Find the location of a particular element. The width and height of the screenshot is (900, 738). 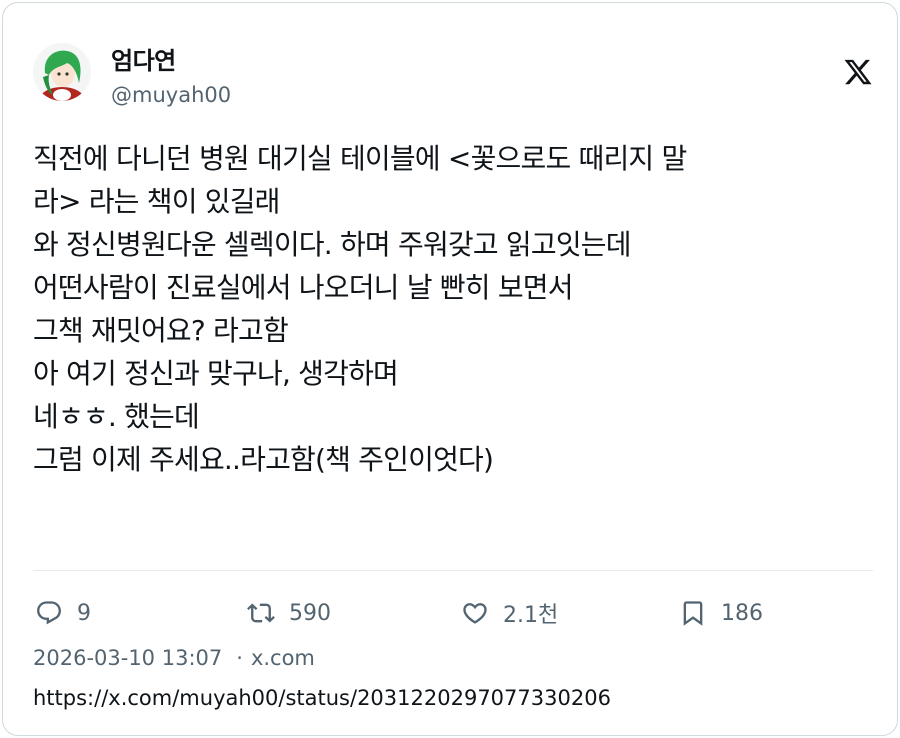

tweet-line: 라> 라는 책이 있길래 is located at coordinates (156, 201).